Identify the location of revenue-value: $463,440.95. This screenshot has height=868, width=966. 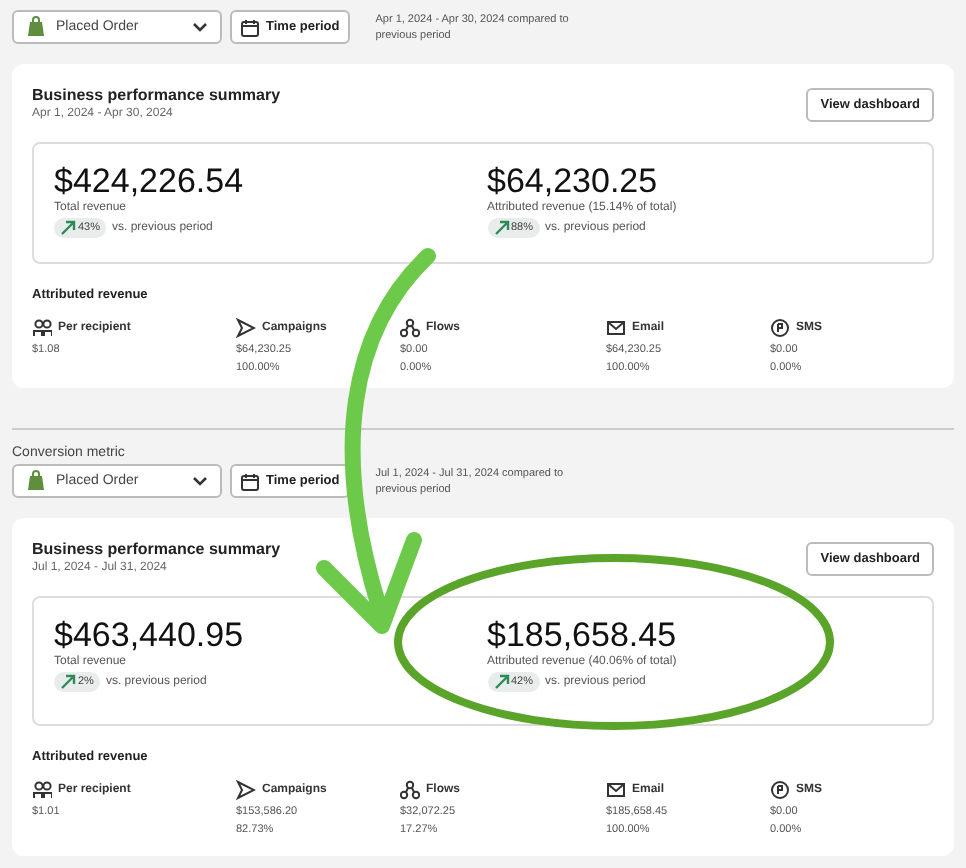
(150, 636).